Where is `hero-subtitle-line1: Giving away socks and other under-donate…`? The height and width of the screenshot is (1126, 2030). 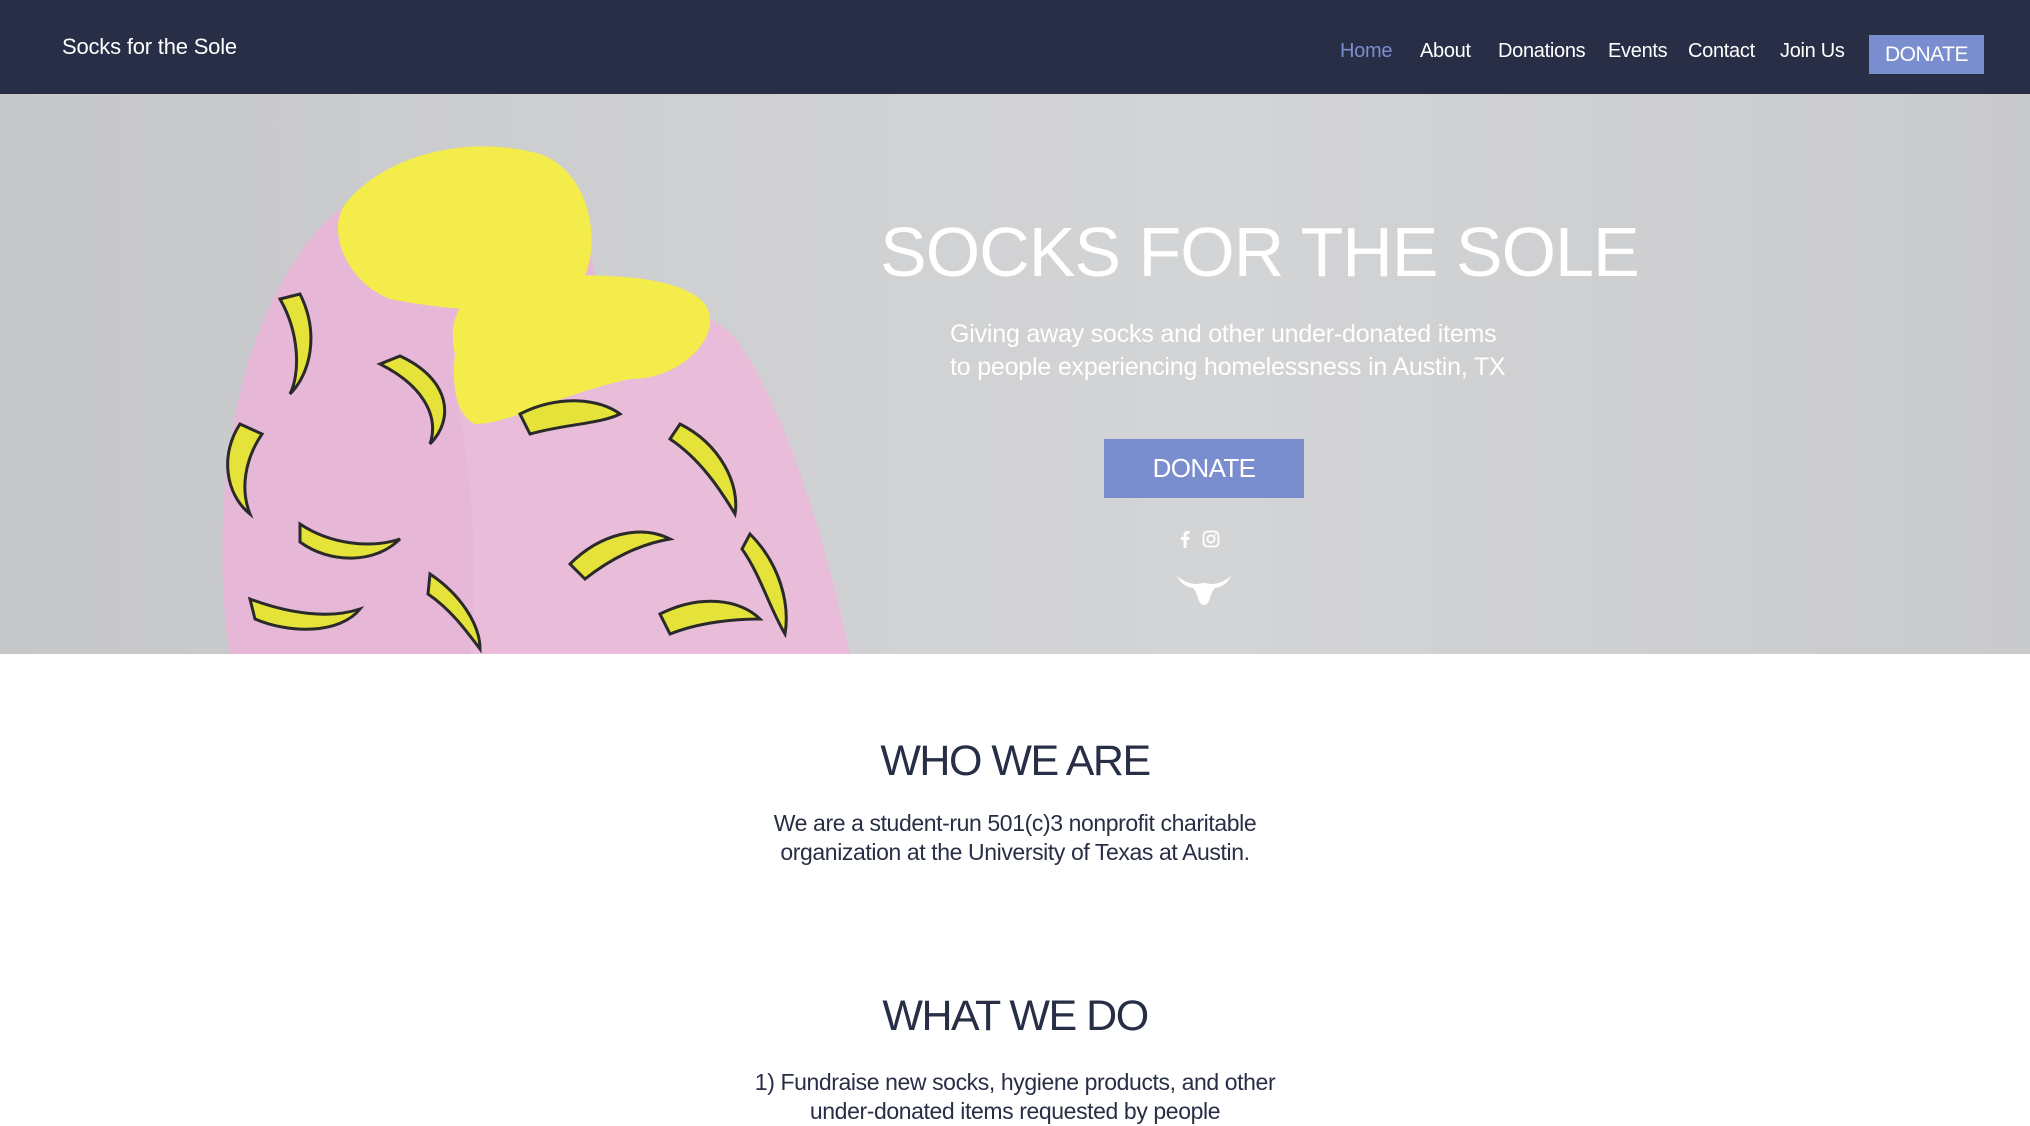
hero-subtitle-line1: Giving away socks and other under-donate… is located at coordinates (1223, 334).